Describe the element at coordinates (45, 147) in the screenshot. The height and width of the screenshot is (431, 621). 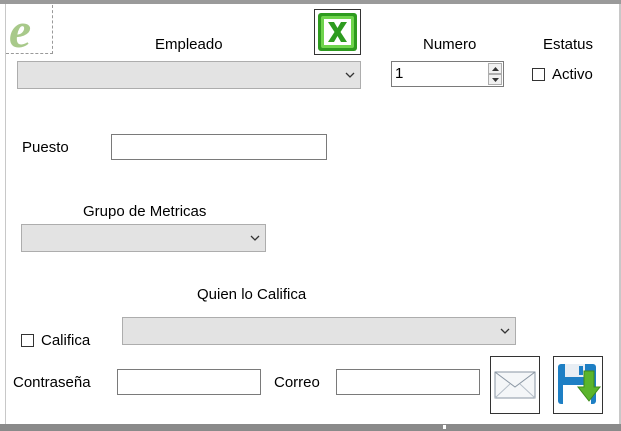
I see `puesto-label: Puesto` at that location.